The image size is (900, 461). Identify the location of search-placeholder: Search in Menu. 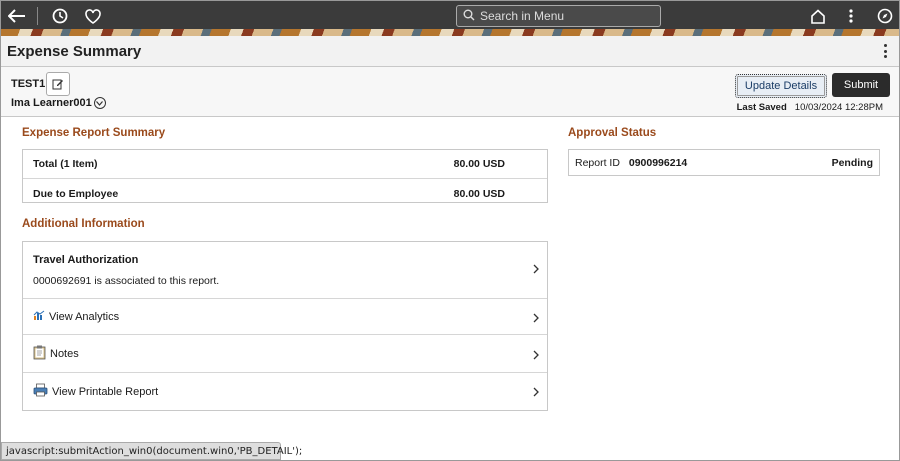
(522, 16).